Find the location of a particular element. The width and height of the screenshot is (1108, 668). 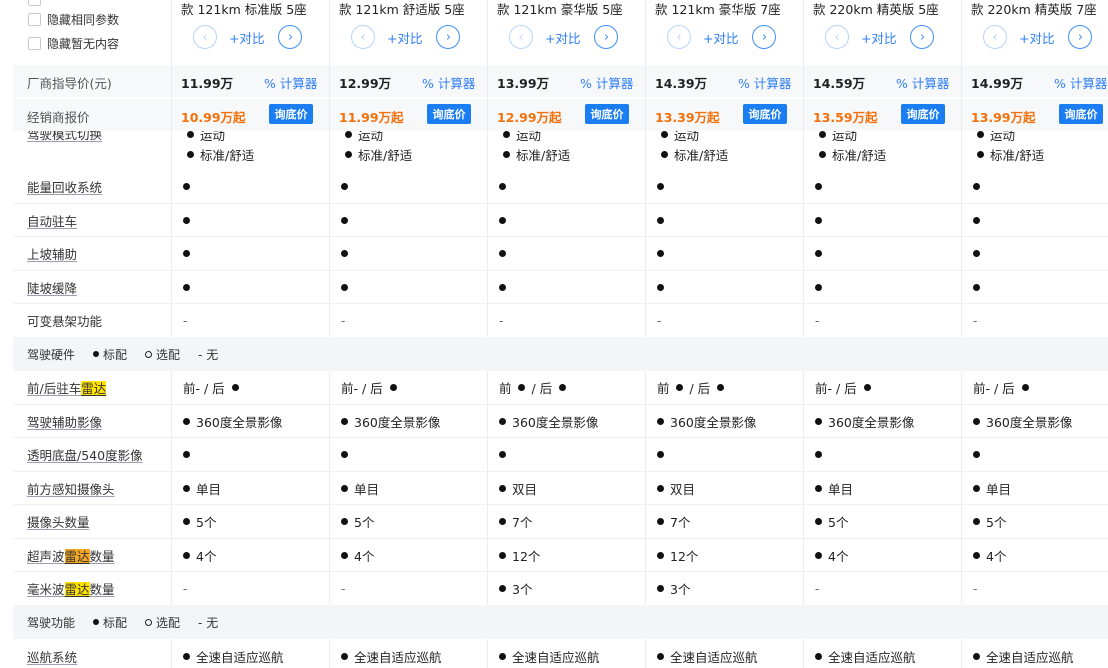

row-label: 可变悬架功能 is located at coordinates (64, 320).